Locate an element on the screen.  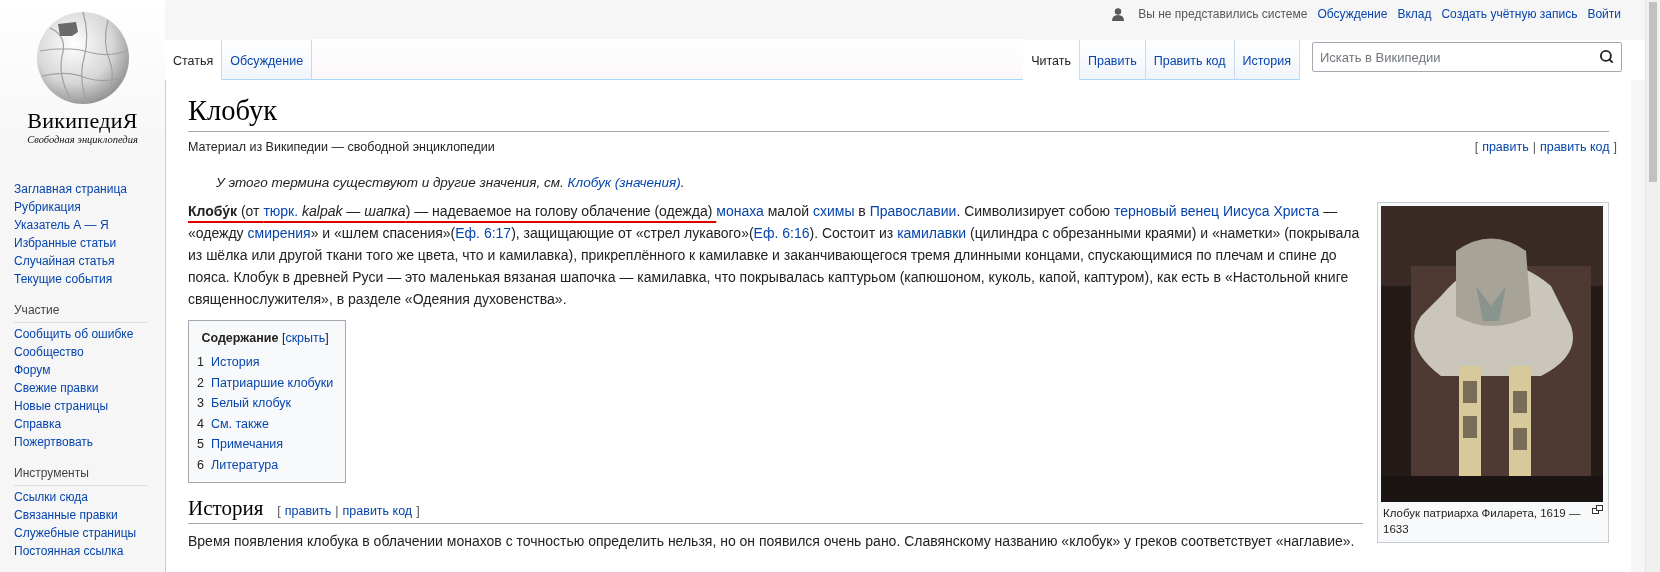
sidebar-heading: Участие is located at coordinates (37, 310).